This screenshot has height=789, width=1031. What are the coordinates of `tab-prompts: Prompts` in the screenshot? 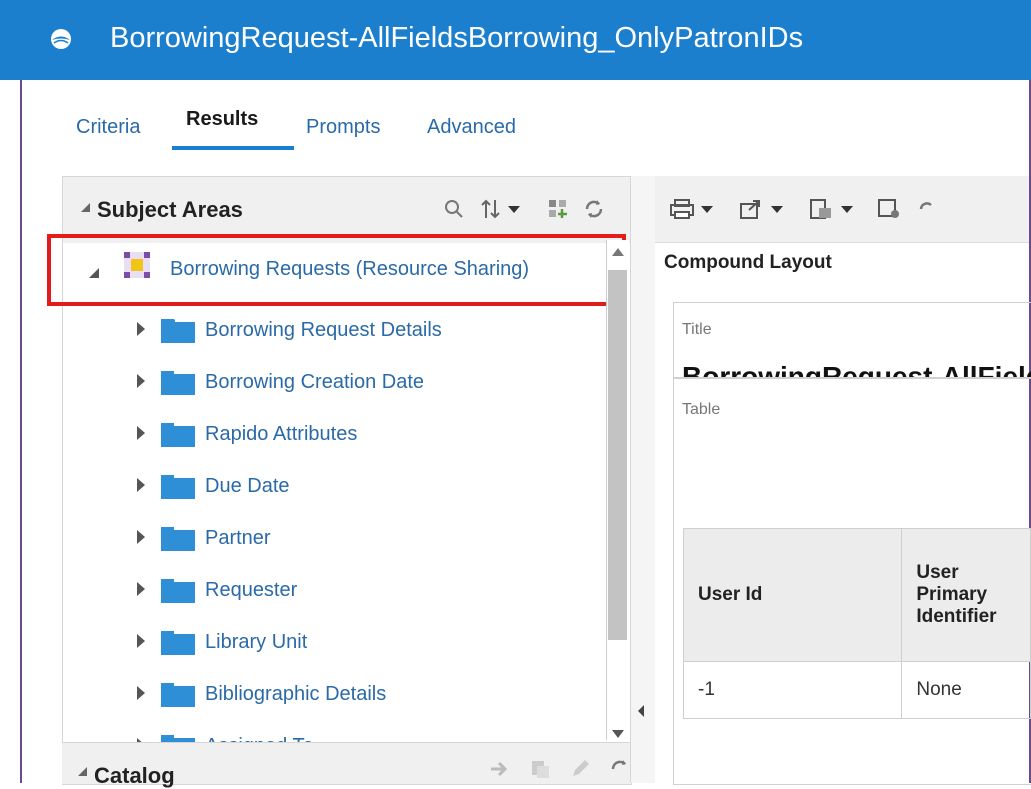 It's located at (343, 127).